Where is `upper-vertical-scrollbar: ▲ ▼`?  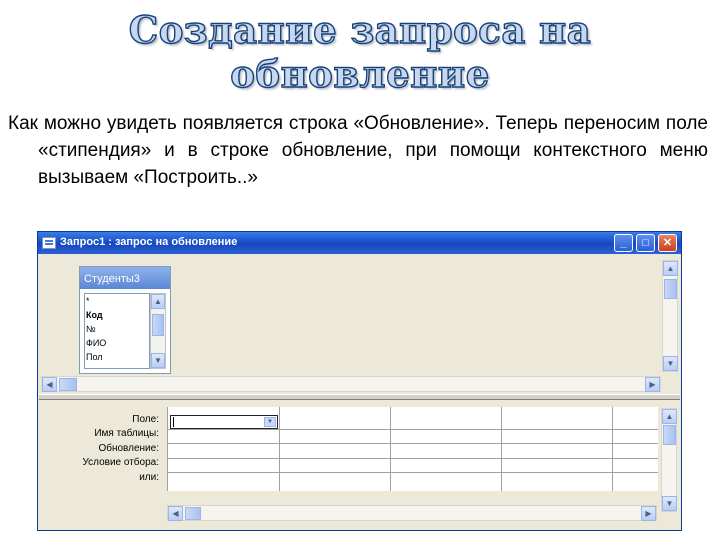 upper-vertical-scrollbar: ▲ ▼ is located at coordinates (670, 316).